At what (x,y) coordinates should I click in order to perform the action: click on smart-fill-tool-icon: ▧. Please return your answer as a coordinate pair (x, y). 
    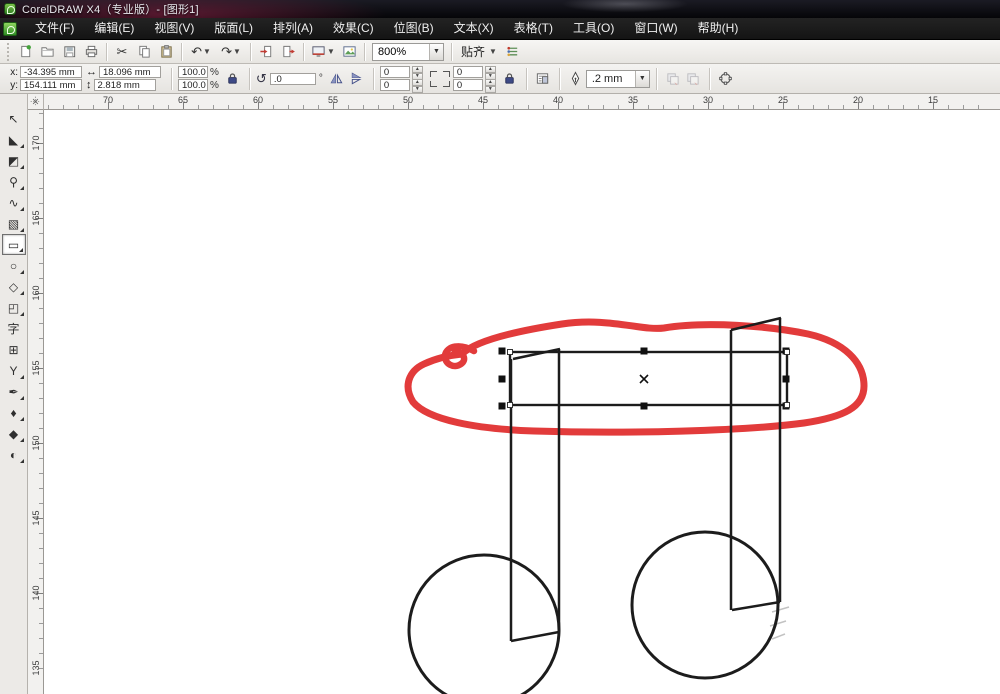
    Looking at the image, I should click on (13, 223).